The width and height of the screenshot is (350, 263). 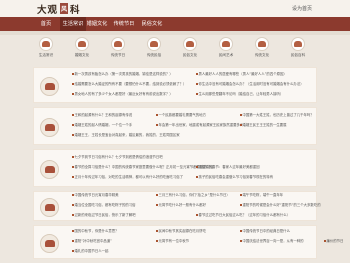 I want to click on article-link: 中国传统节日中的经典日是什么, so click(x=265, y=231).